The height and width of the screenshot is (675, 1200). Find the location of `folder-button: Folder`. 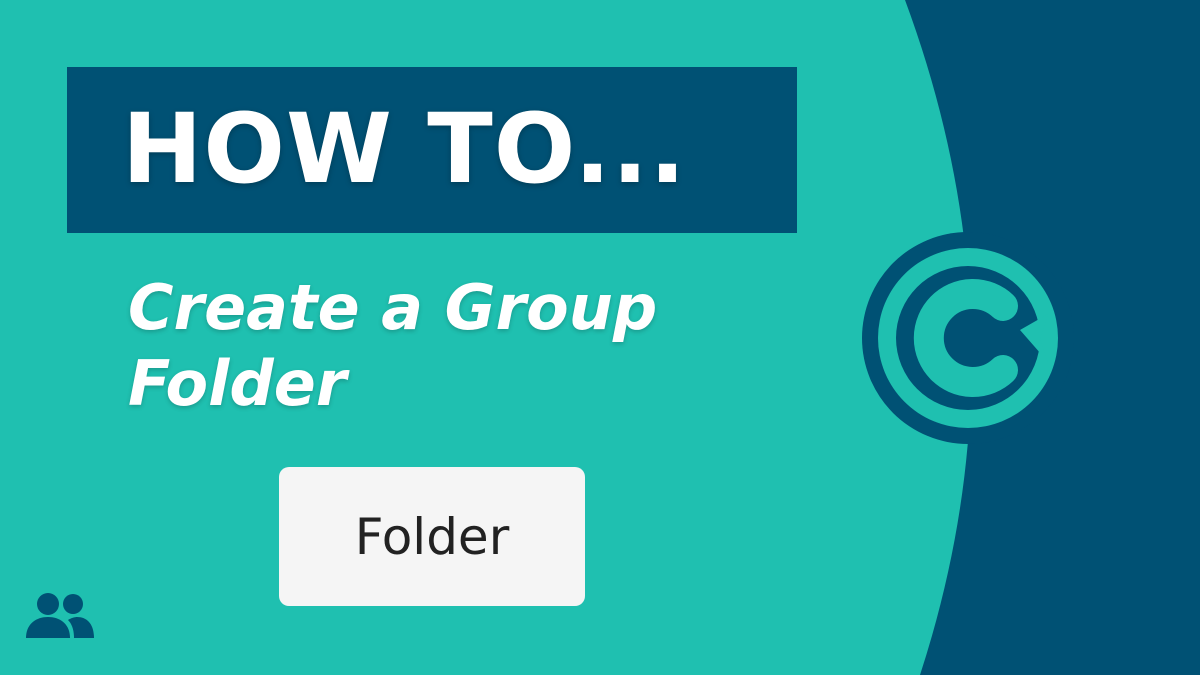

folder-button: Folder is located at coordinates (432, 536).